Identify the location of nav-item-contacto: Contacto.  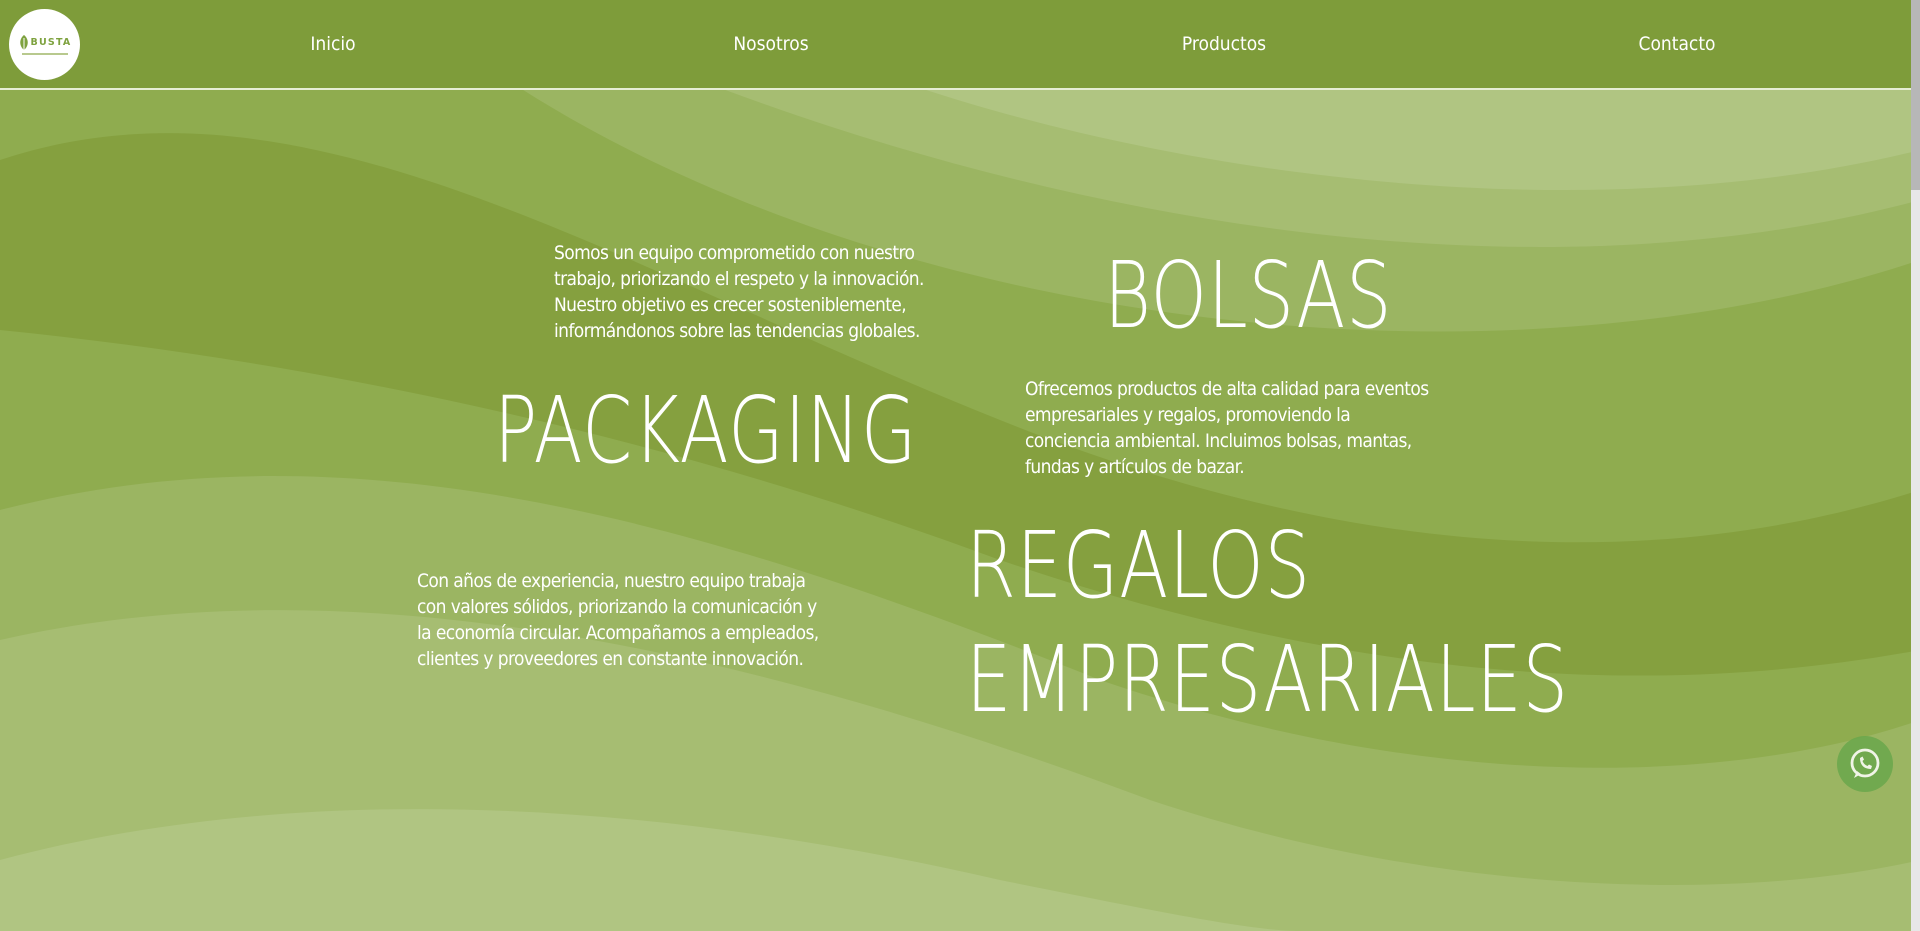
(1677, 44).